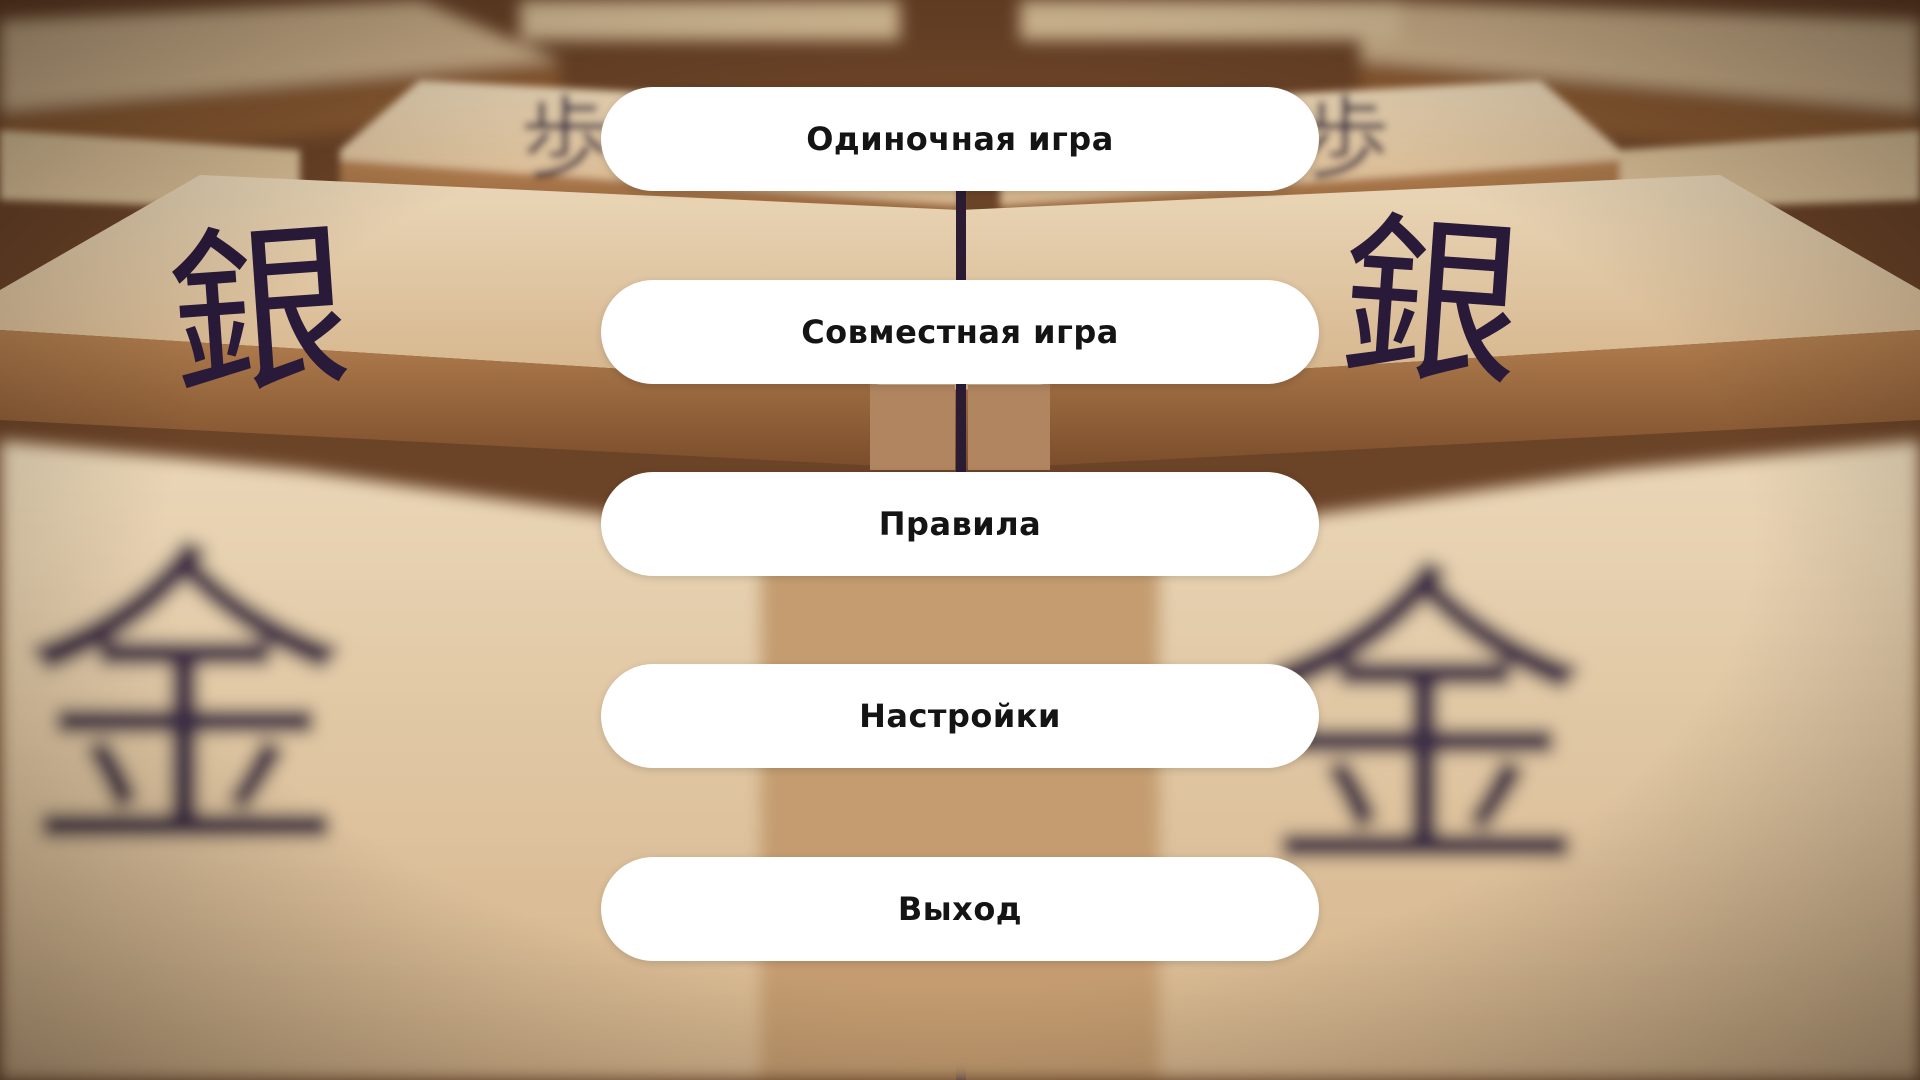 This screenshot has height=1080, width=1920. Describe the element at coordinates (960, 716) in the screenshot. I see `settings-button: Настройки` at that location.